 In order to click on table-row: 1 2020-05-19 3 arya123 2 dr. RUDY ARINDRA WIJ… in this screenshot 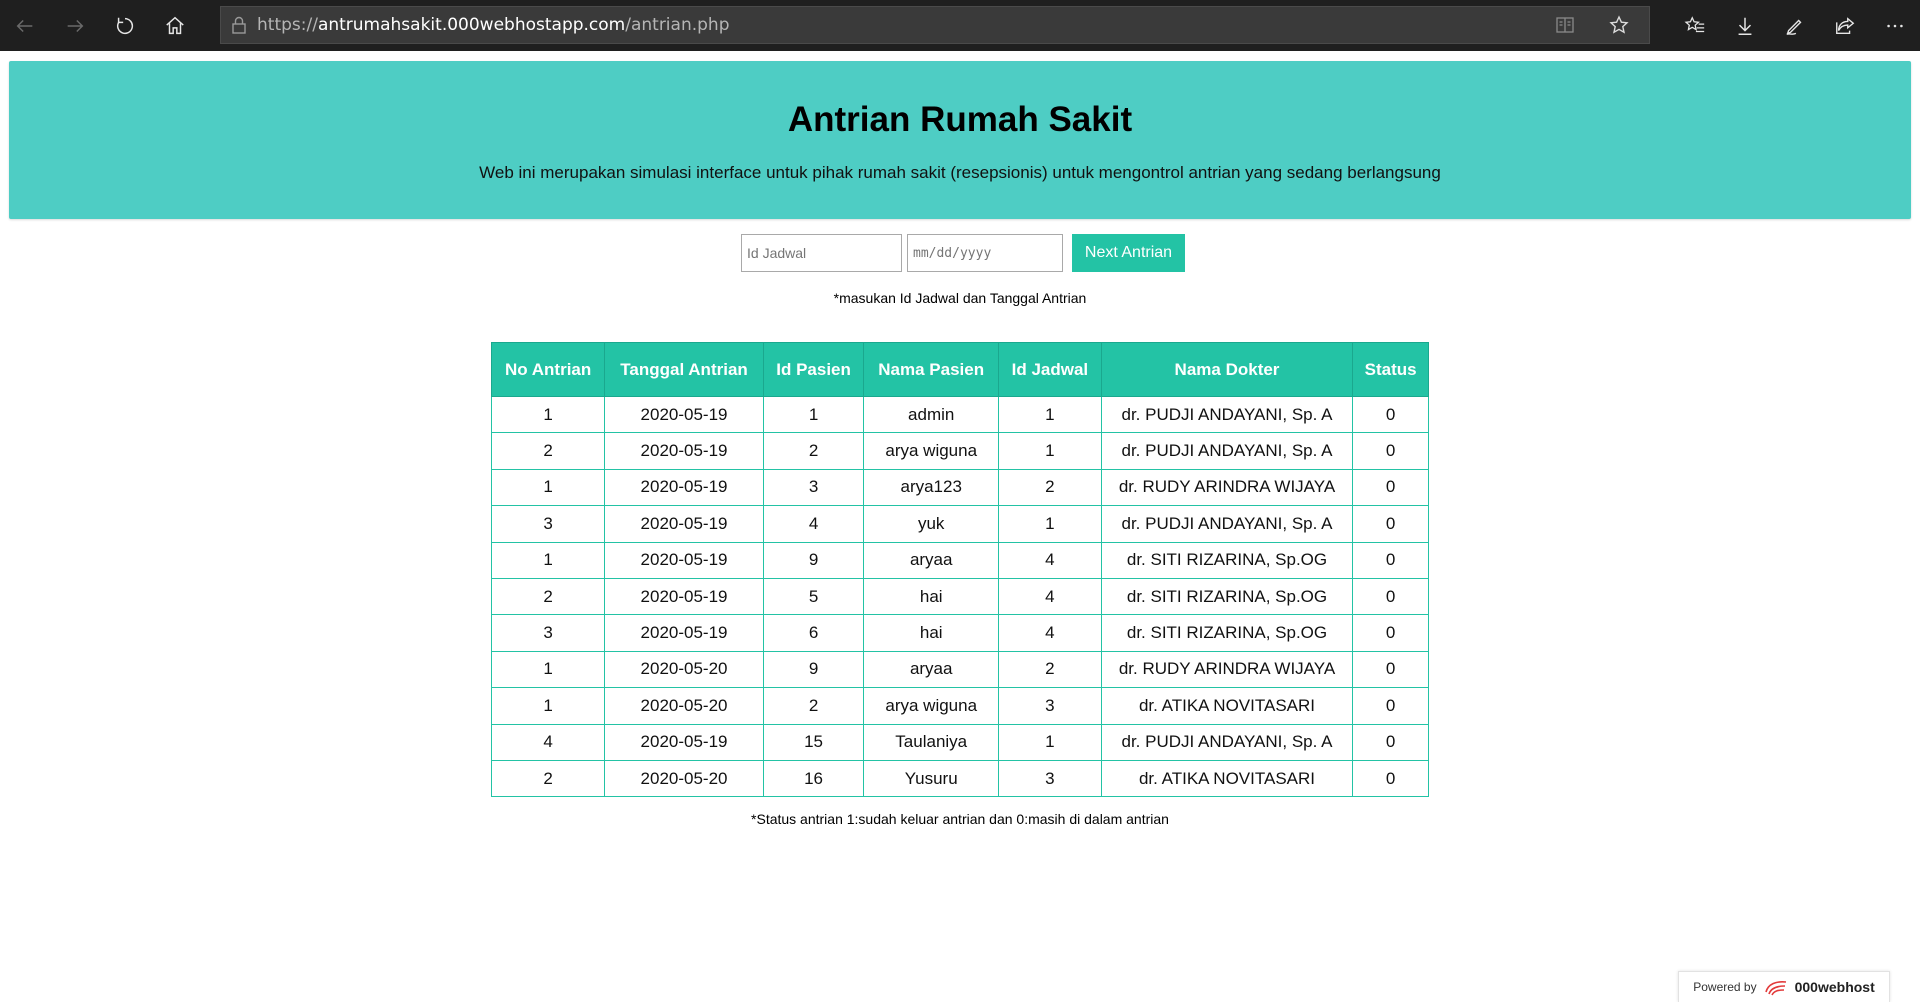, I will do `click(959, 487)`.